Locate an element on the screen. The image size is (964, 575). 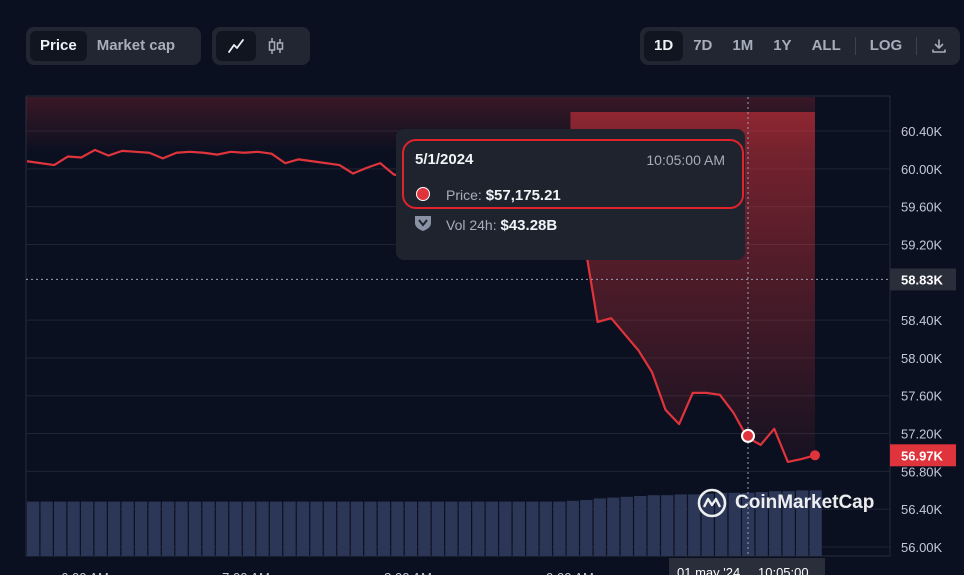
current-price-label: 56.97K is located at coordinates (922, 455).